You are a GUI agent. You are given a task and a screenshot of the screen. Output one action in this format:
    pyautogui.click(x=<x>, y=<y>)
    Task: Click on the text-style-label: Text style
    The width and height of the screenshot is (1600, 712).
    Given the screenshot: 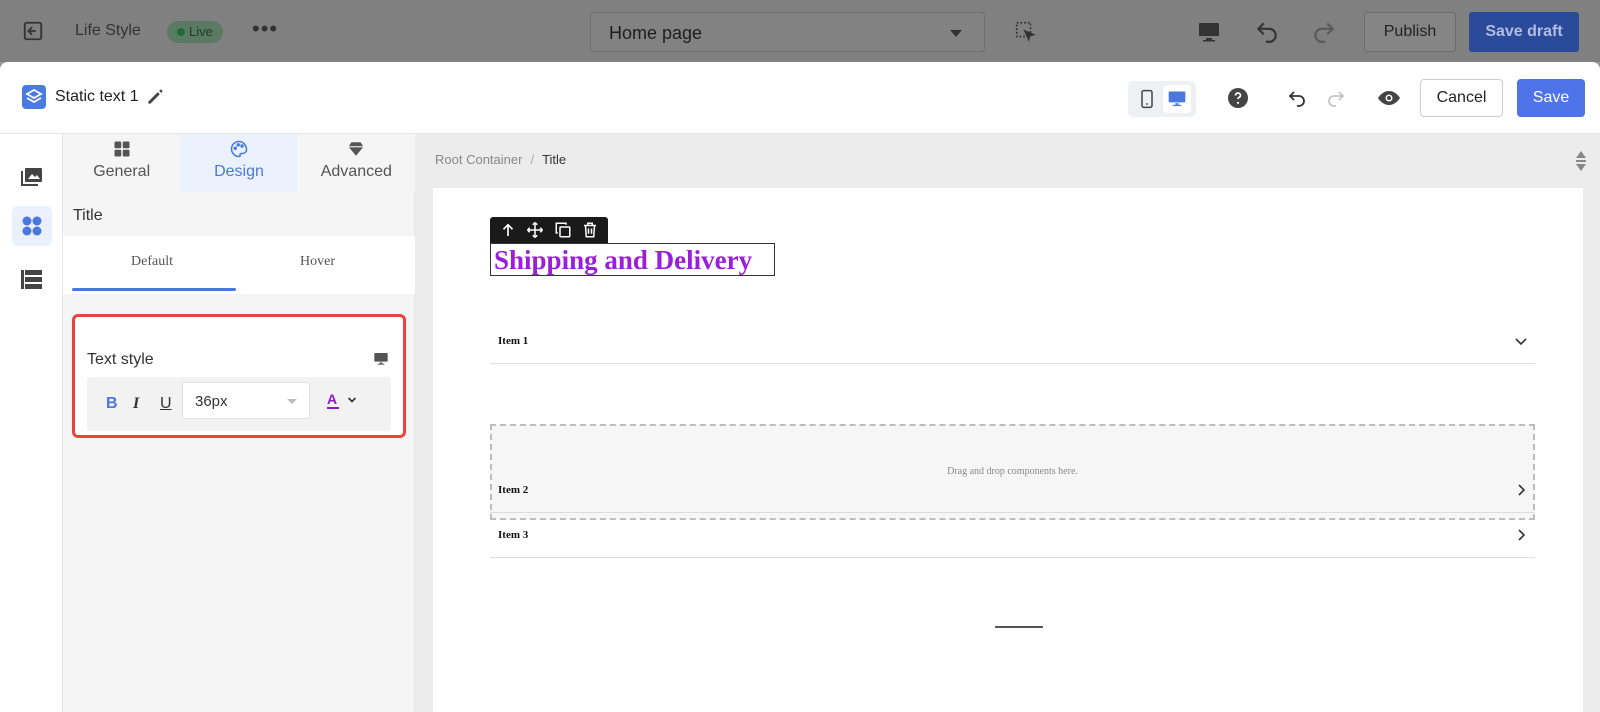 What is the action you would take?
    pyautogui.click(x=120, y=359)
    